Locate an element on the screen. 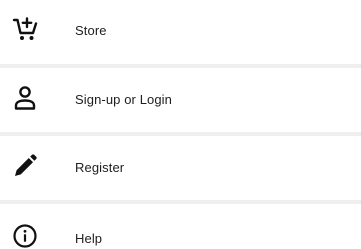 This screenshot has height=249, width=361. pencil-icon is located at coordinates (26, 165).